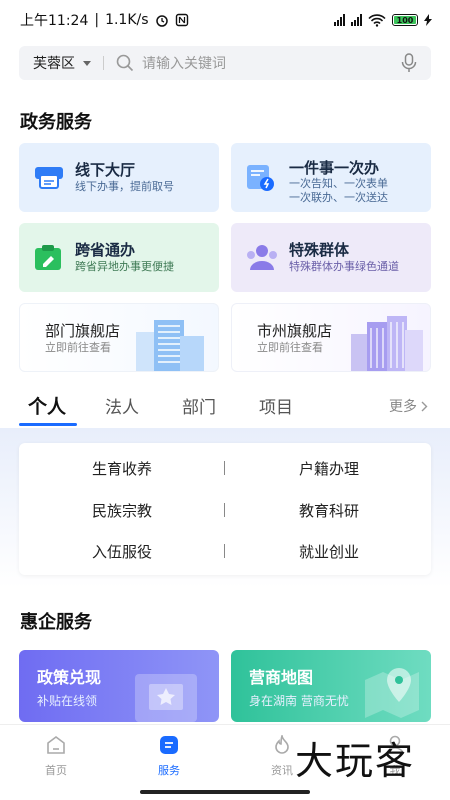 This screenshot has width=450, height=800. Describe the element at coordinates (122, 405) in the screenshot. I see `tab-legal-person: 法人` at that location.